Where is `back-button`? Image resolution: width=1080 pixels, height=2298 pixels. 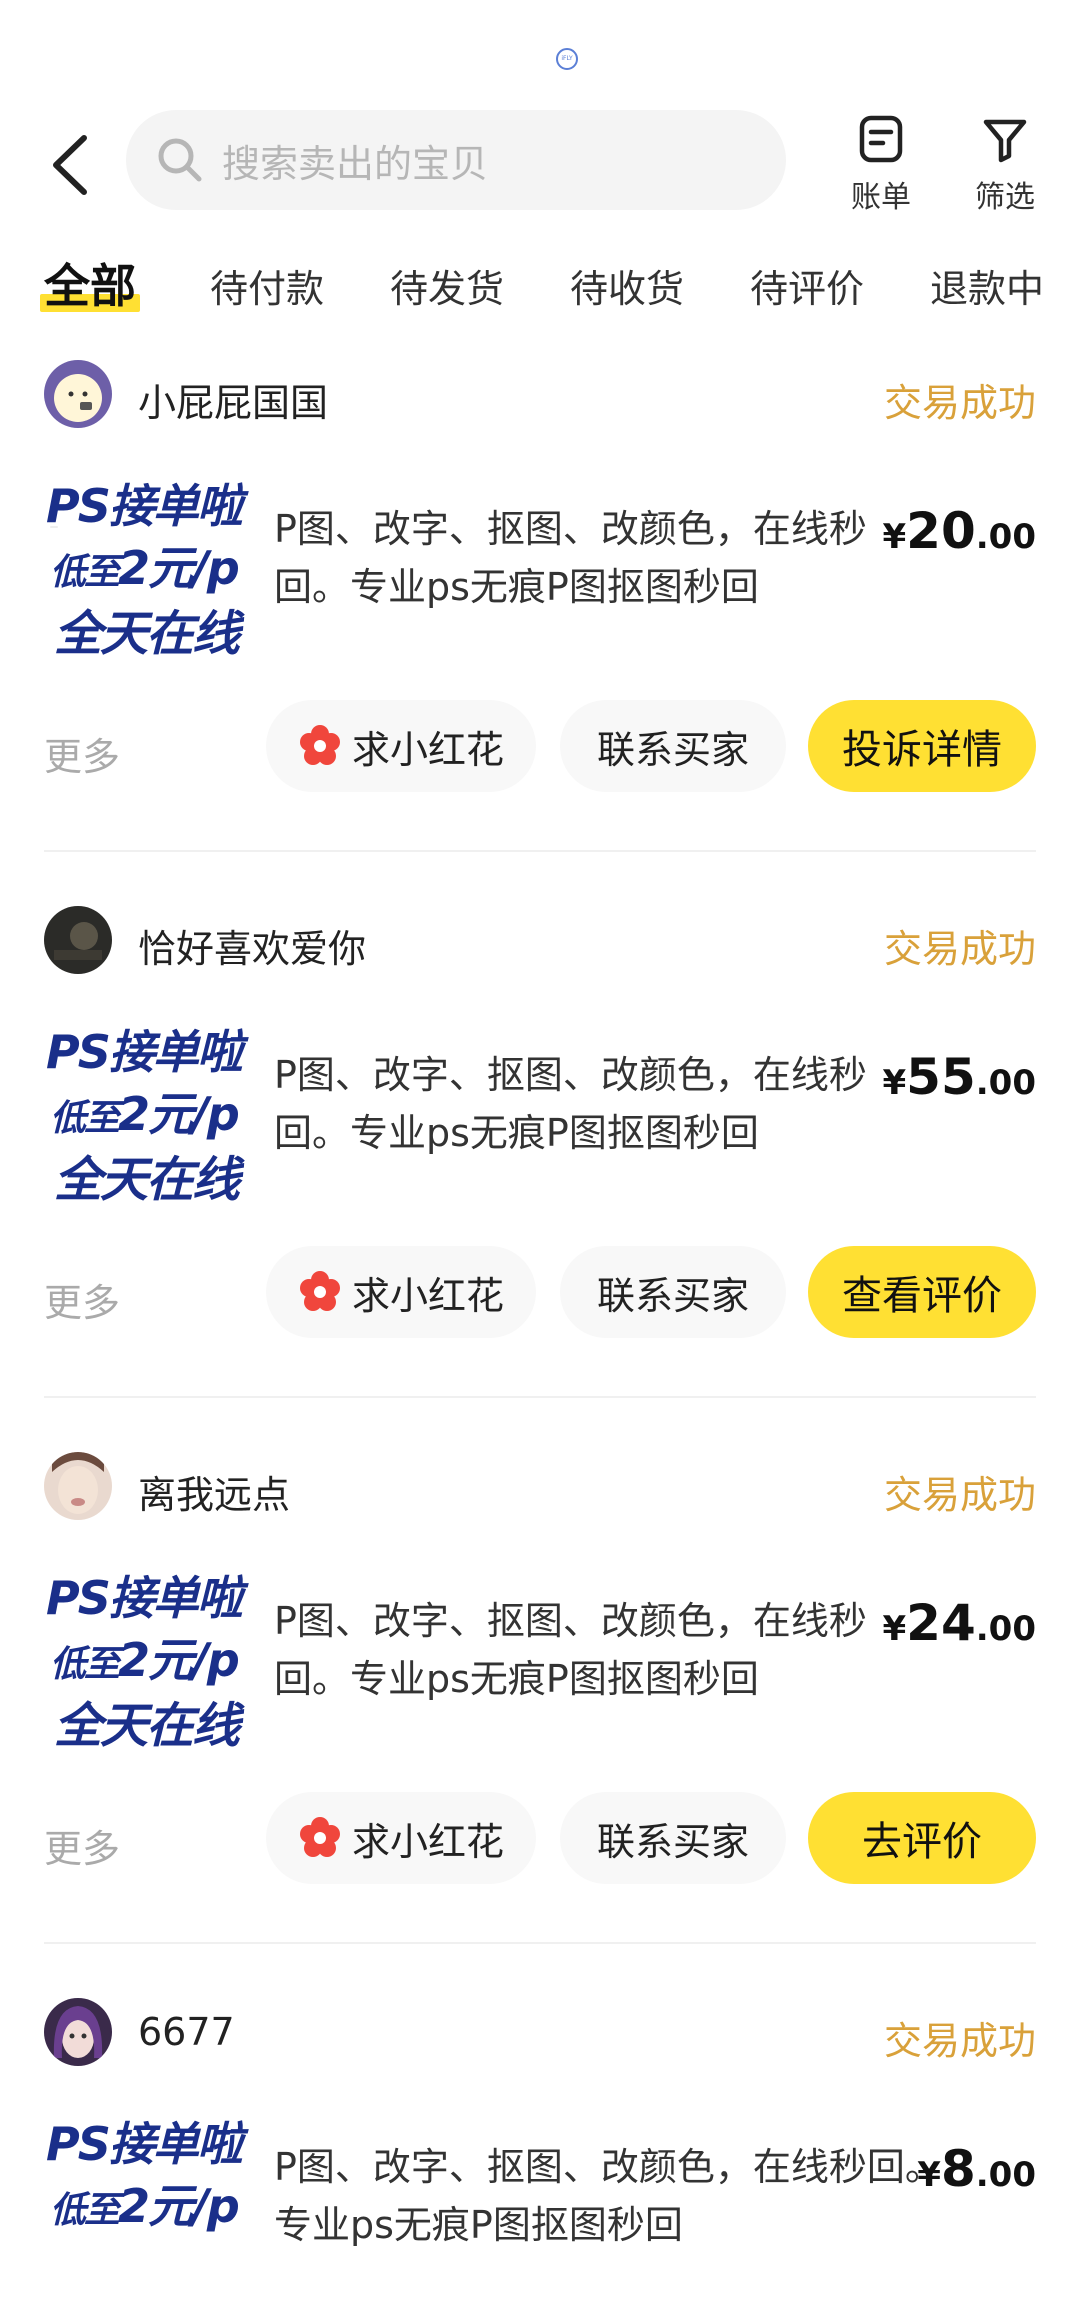
back-button is located at coordinates (72, 165).